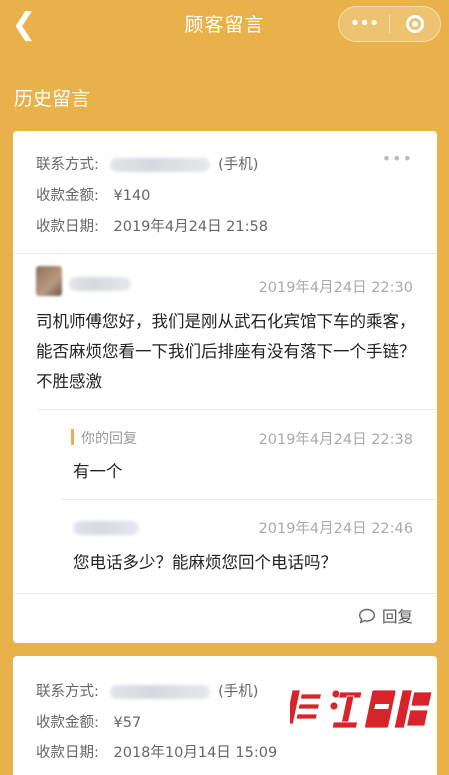  I want to click on close-mini-program-button, so click(415, 24).